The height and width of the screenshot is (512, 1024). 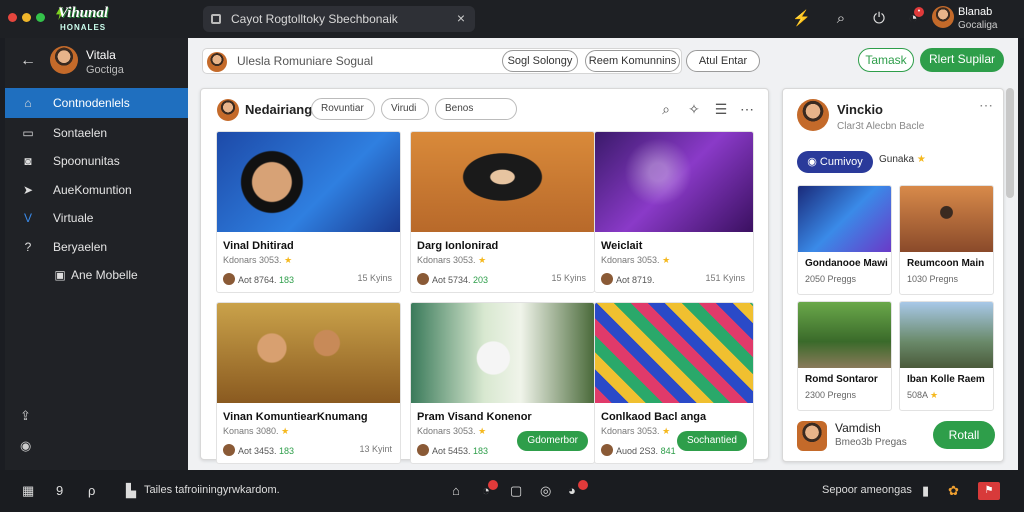 I want to click on clear-address-button: ×, so click(x=461, y=18).